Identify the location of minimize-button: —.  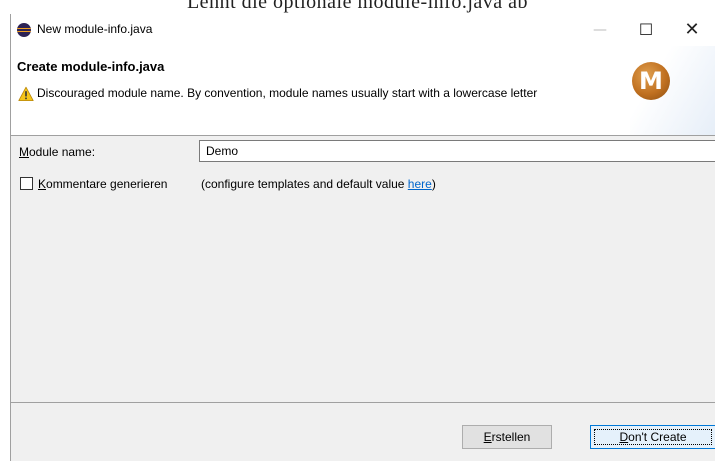
(600, 30).